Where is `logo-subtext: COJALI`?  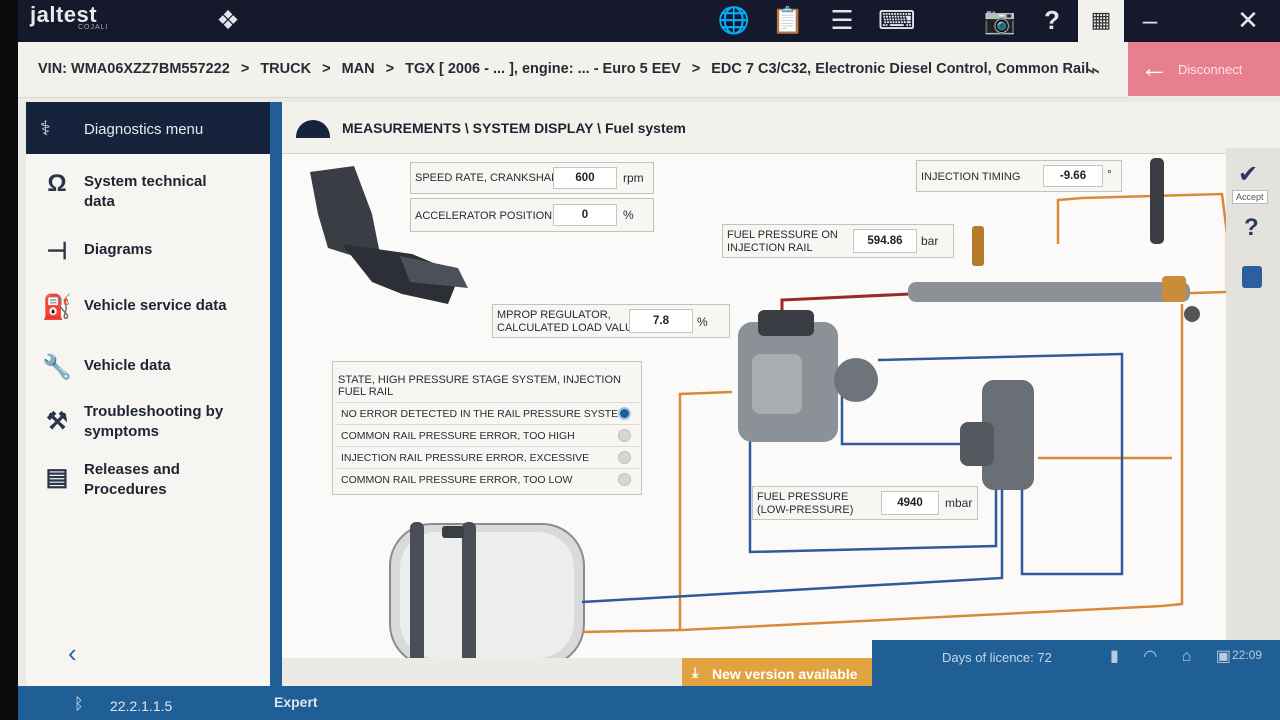 logo-subtext: COJALI is located at coordinates (93, 27).